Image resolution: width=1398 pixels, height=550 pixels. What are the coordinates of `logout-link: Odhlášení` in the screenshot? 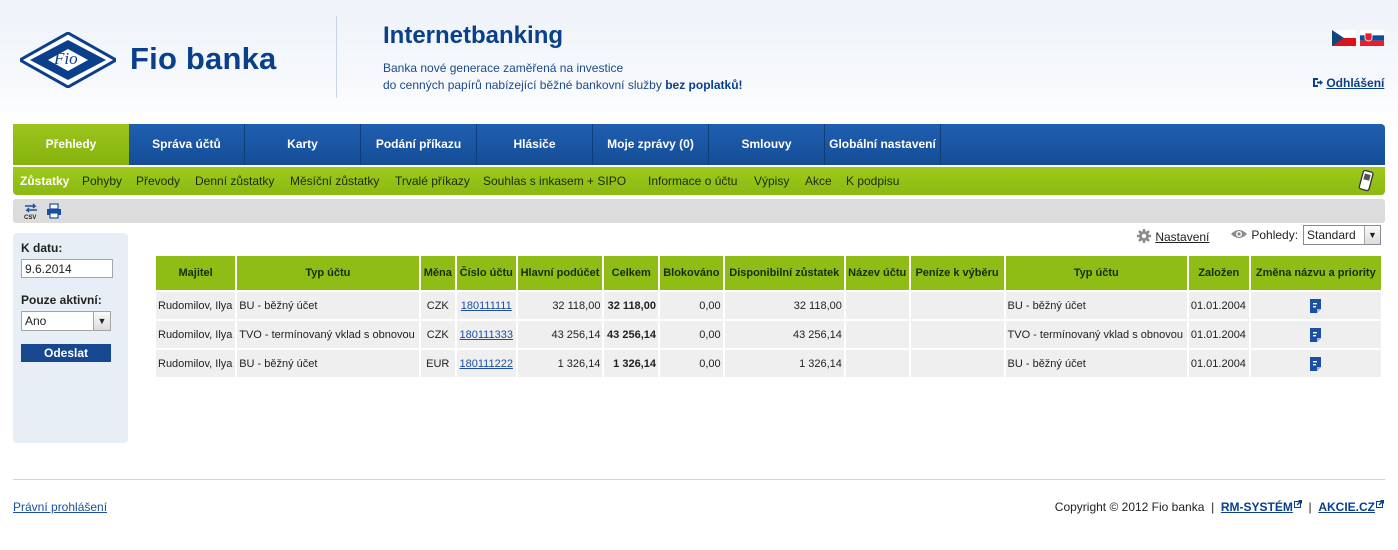 It's located at (1348, 83).